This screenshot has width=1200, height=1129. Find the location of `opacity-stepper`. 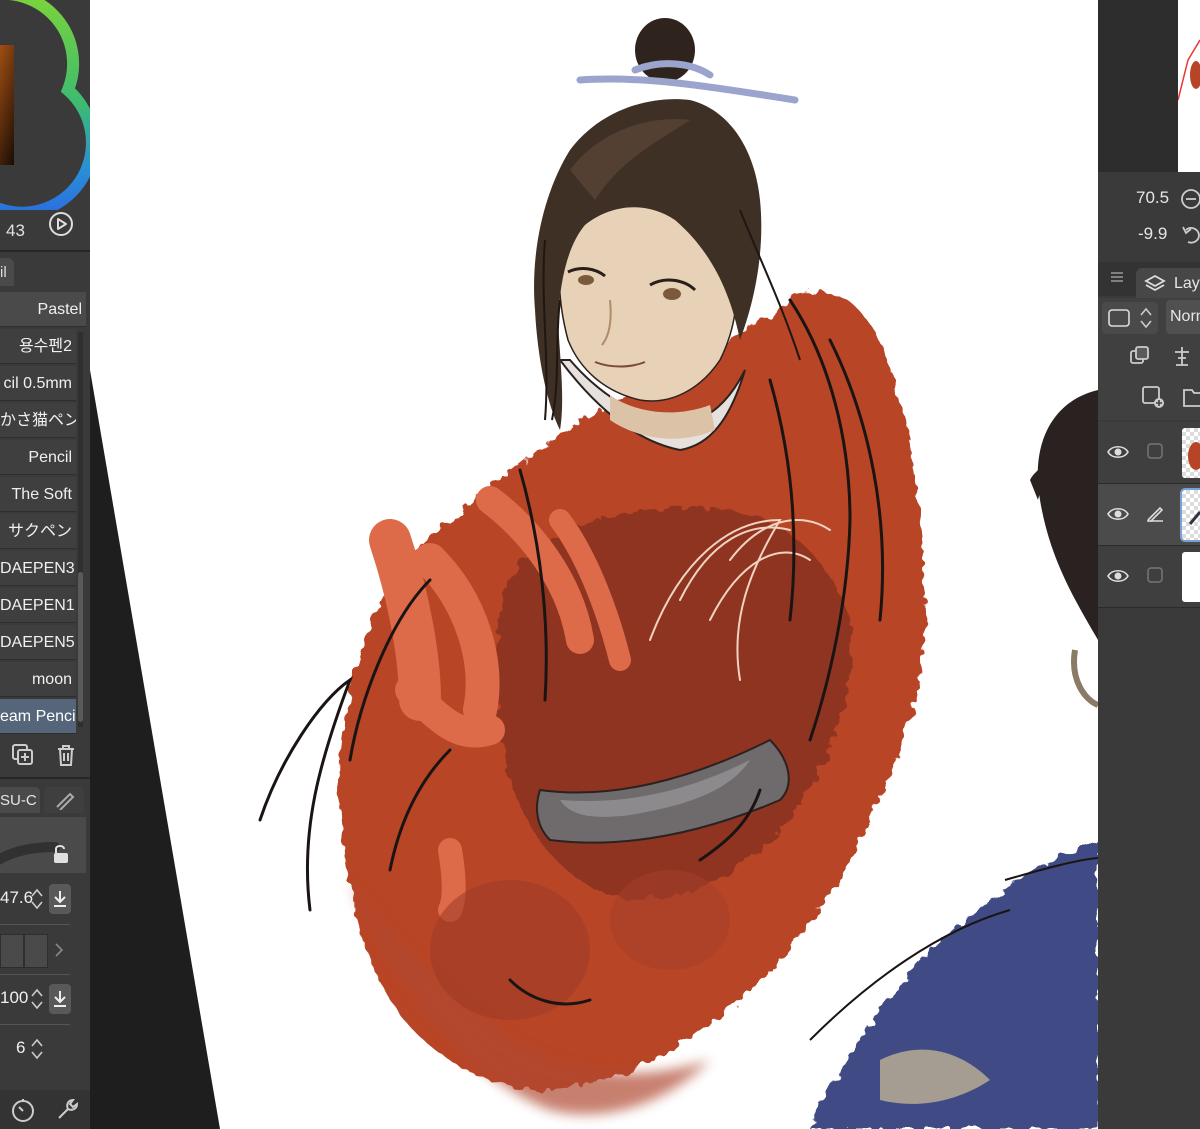

opacity-stepper is located at coordinates (37, 999).